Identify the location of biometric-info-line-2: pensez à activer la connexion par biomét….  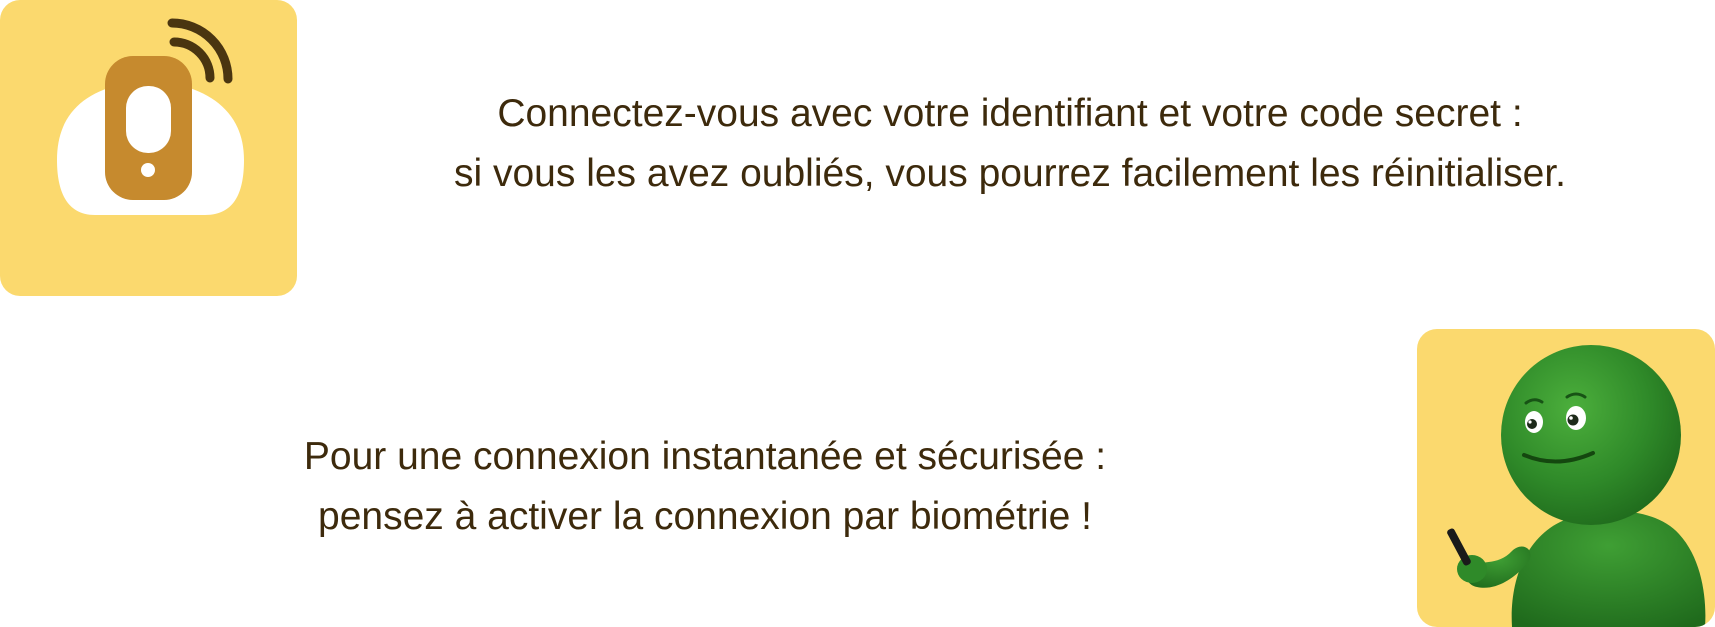
(705, 516).